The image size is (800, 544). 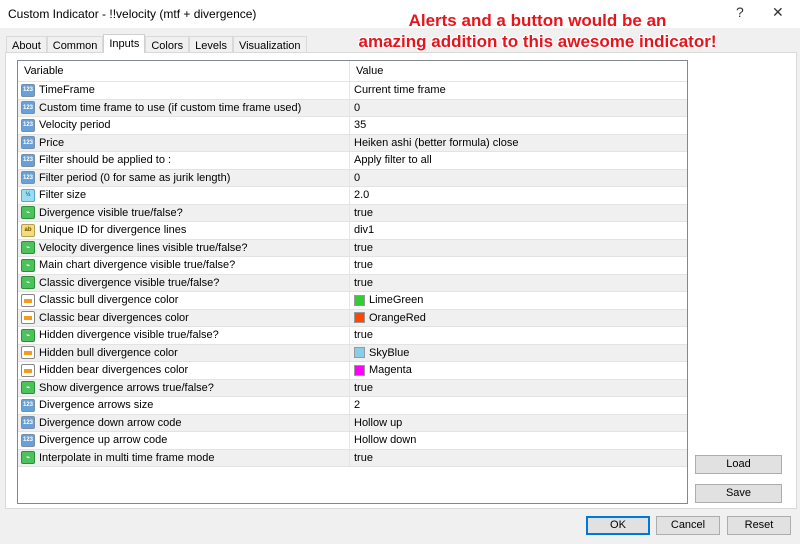 I want to click on table-row: 123 Divergence arrows size 2, so click(x=352, y=406).